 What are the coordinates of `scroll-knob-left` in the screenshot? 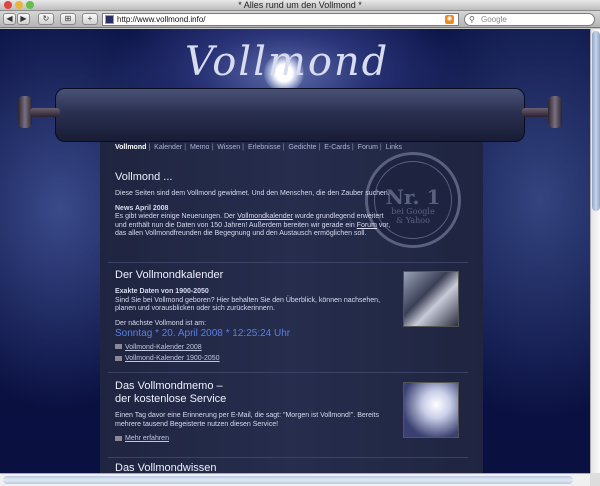 It's located at (36, 112).